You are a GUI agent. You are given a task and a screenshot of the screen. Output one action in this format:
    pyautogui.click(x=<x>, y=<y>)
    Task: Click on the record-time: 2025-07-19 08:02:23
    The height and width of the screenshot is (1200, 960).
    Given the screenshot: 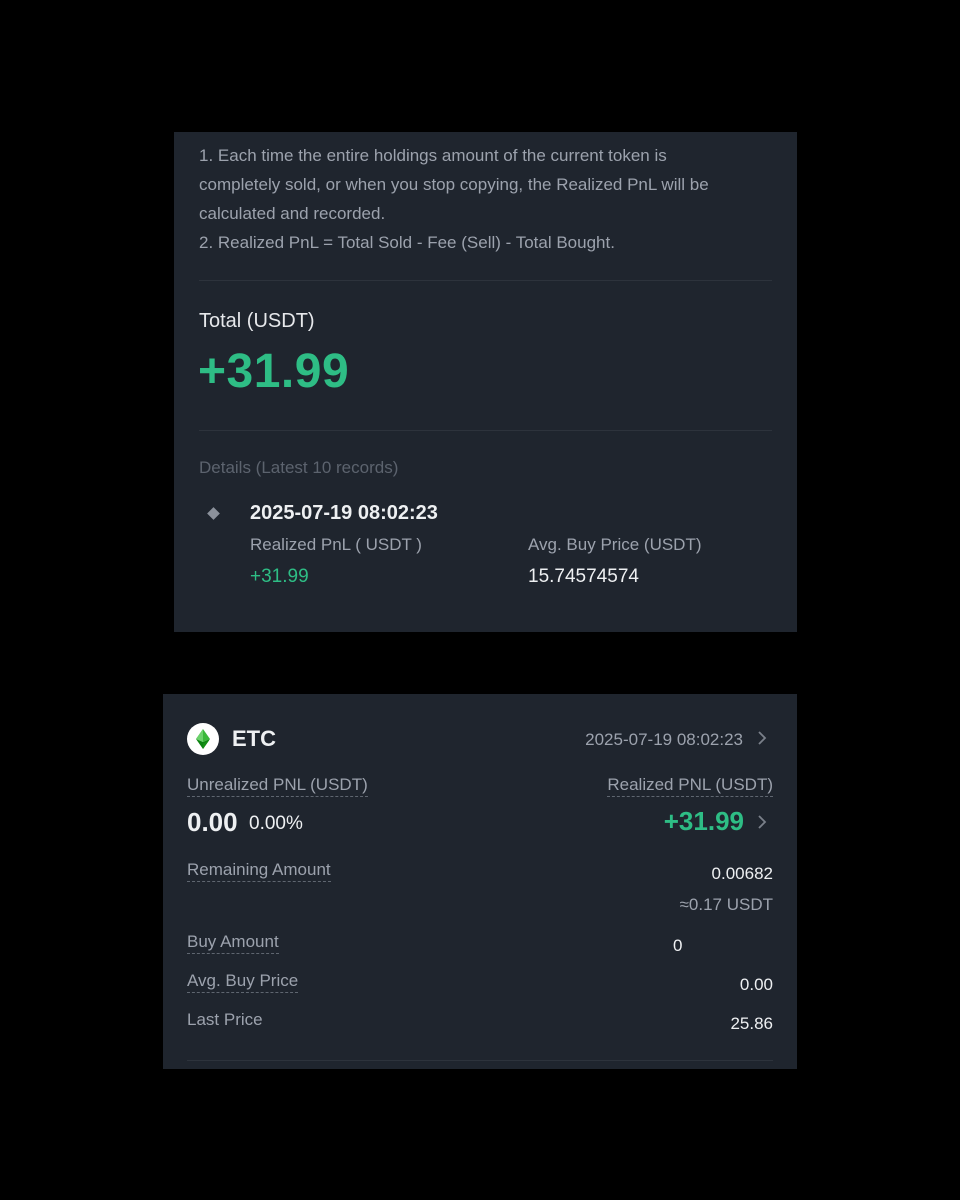 What is the action you would take?
    pyautogui.click(x=344, y=513)
    